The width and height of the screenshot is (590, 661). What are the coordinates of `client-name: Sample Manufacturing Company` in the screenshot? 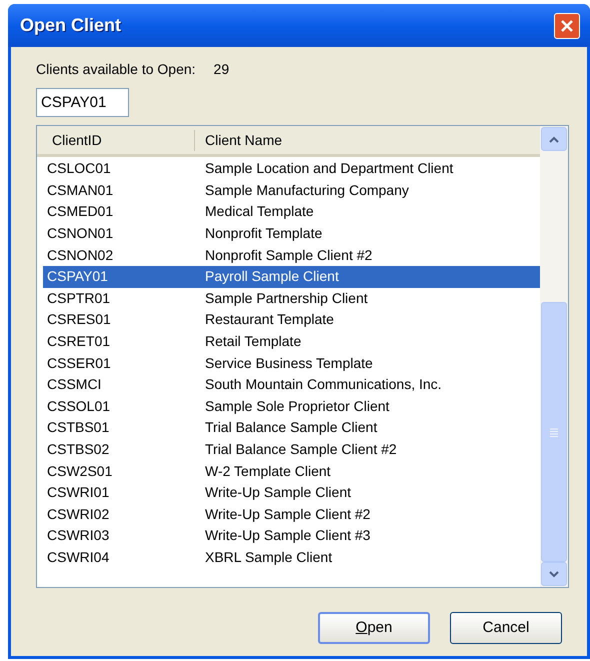 It's located at (306, 190).